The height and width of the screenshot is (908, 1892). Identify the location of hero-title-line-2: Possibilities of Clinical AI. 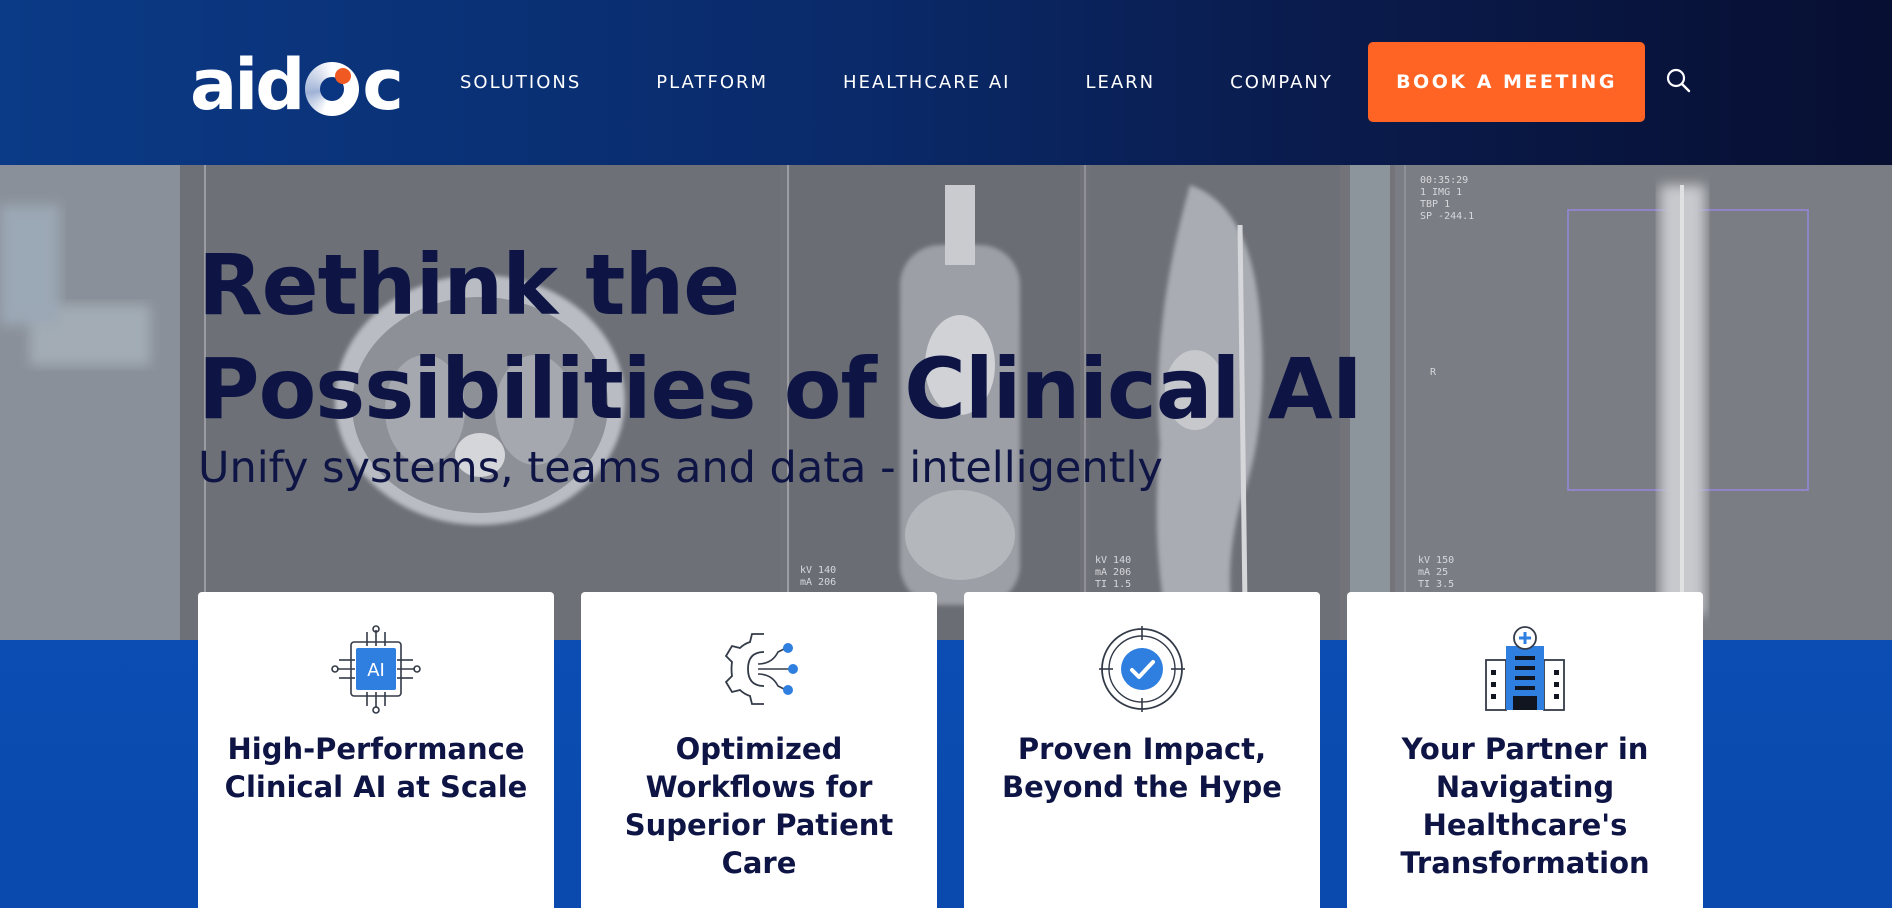
(780, 389).